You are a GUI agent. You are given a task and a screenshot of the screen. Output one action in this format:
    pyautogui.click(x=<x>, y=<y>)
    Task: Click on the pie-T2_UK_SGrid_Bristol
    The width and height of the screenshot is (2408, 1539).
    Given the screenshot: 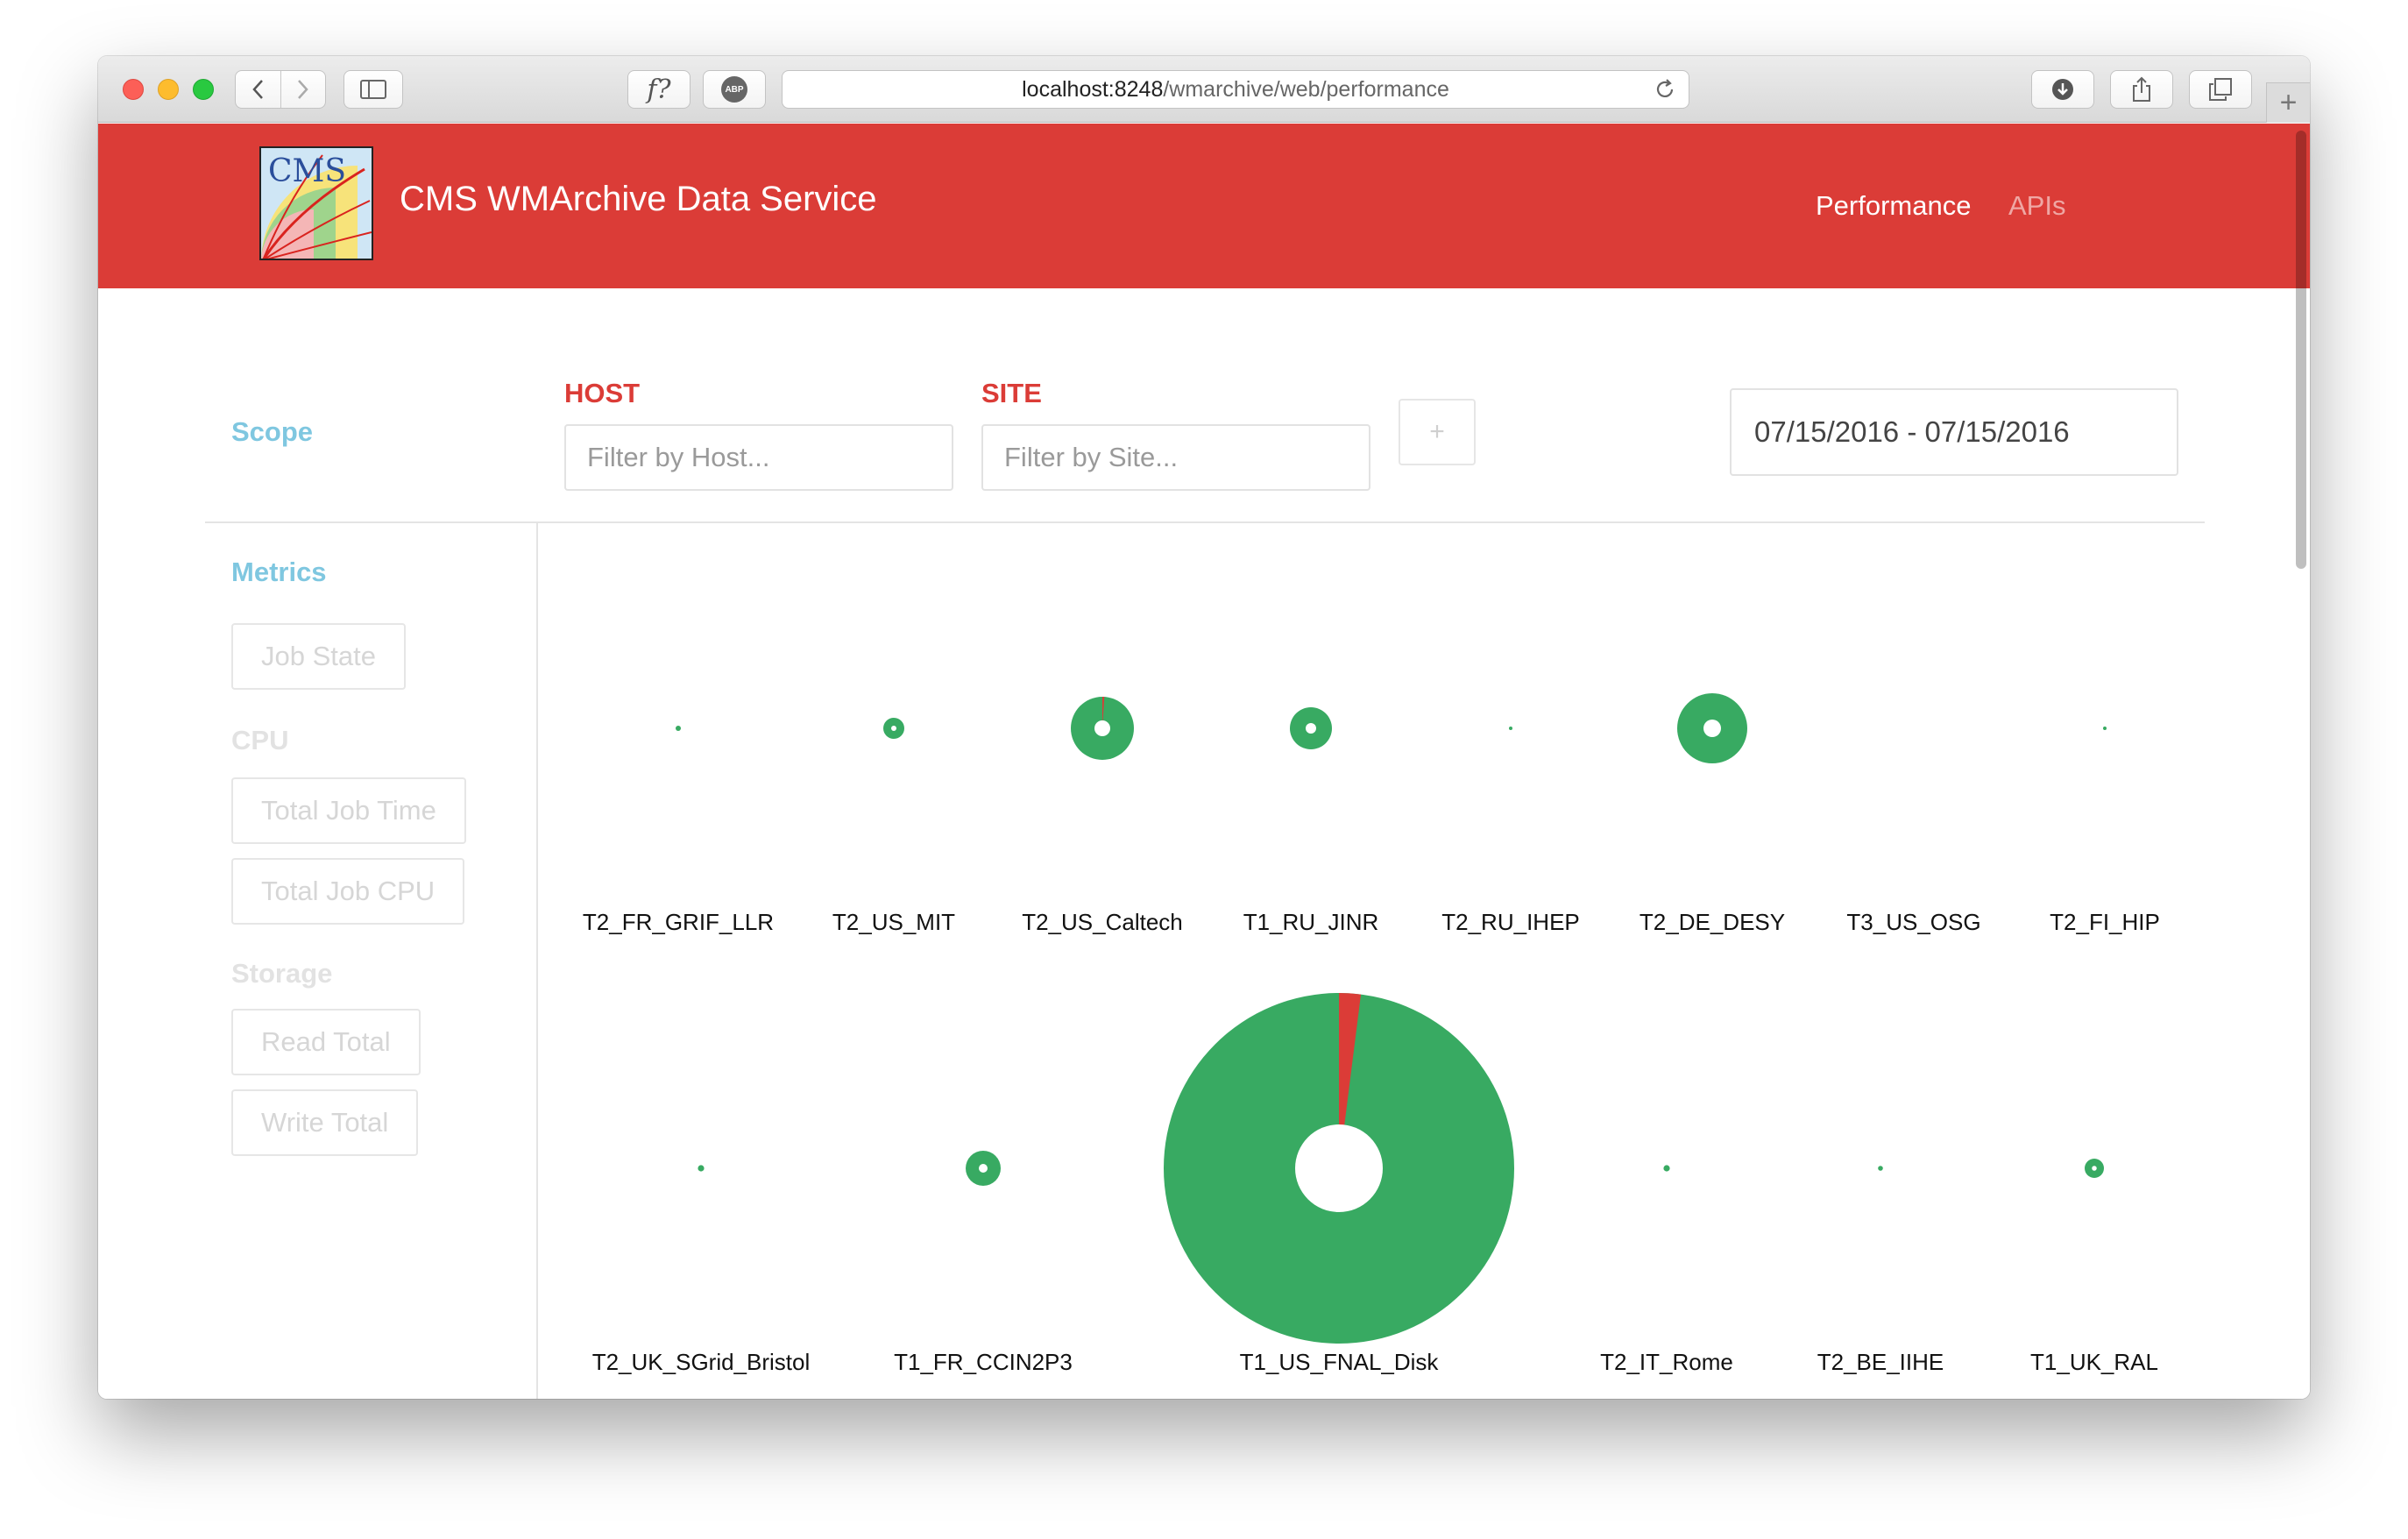 What is the action you would take?
    pyautogui.click(x=701, y=1168)
    